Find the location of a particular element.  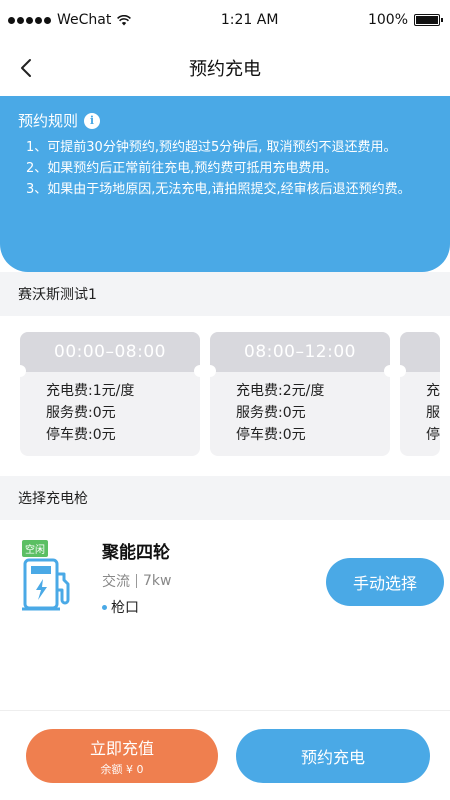

recharge-button: 立即充值 余额 ¥ 0 is located at coordinates (122, 755).